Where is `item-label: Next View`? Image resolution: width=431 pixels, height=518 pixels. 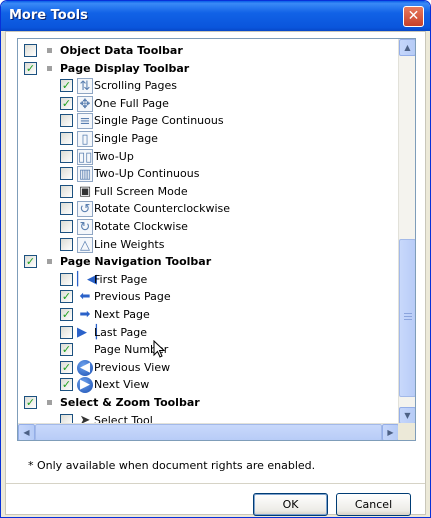
item-label: Next View is located at coordinates (122, 385).